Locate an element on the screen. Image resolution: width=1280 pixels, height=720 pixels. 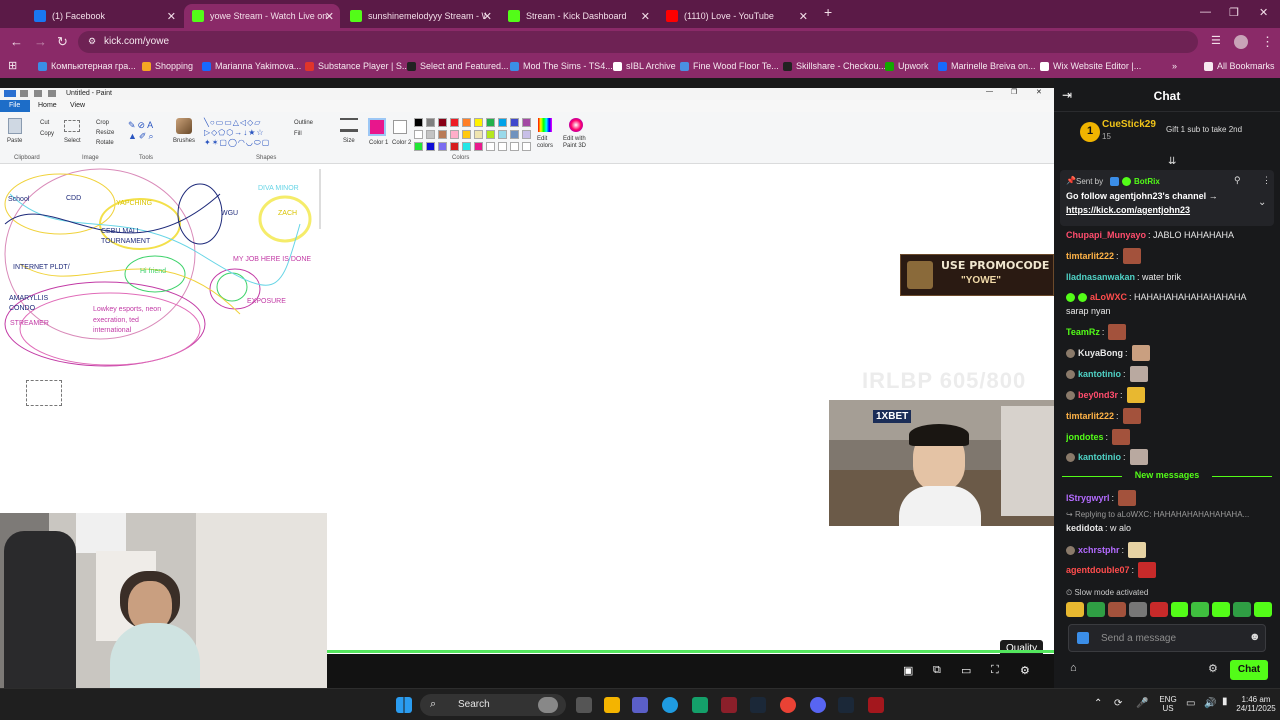
chat-message-input: Send a message ☻ is located at coordinates (1167, 638).